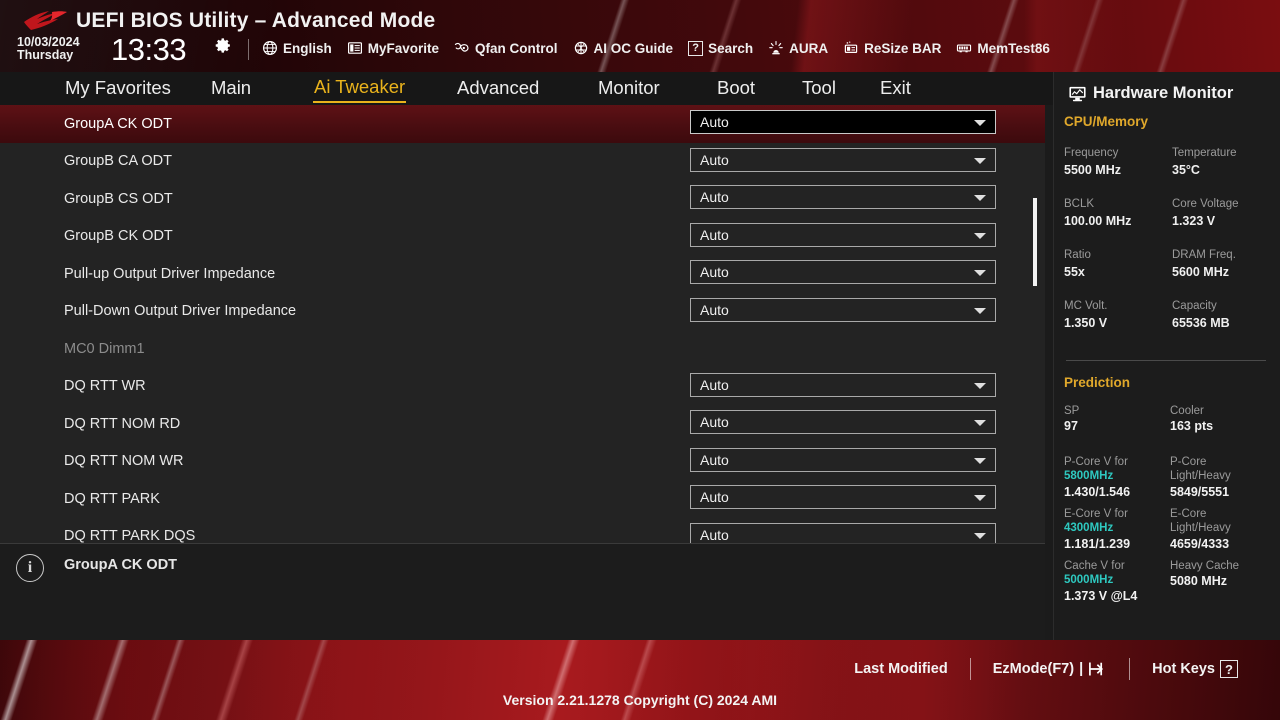  What do you see at coordinates (180, 311) in the screenshot?
I see `settings-row-label: Pull-Down Output Driver Impedance` at bounding box center [180, 311].